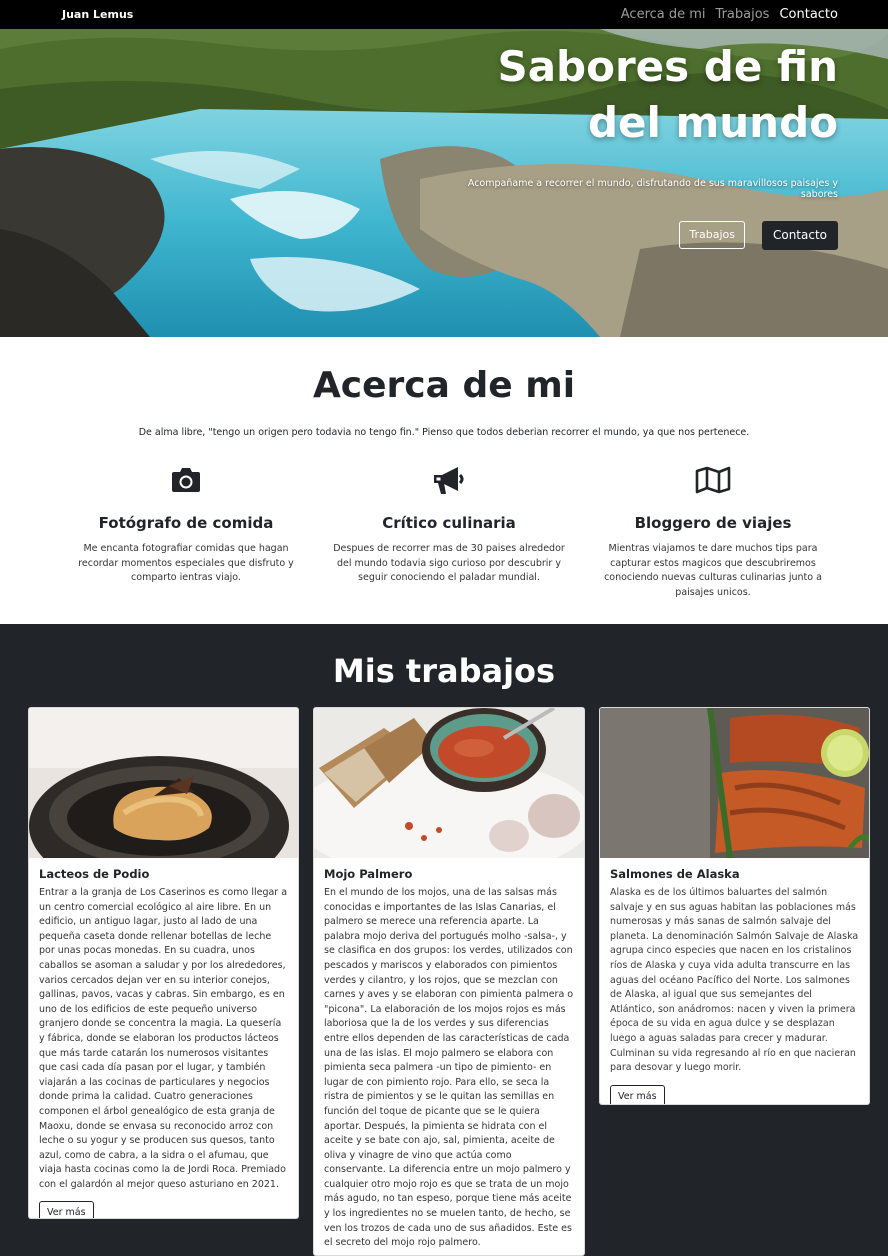 The height and width of the screenshot is (1256, 888). Describe the element at coordinates (368, 874) in the screenshot. I see `card-title: Mojo Palmero` at that location.